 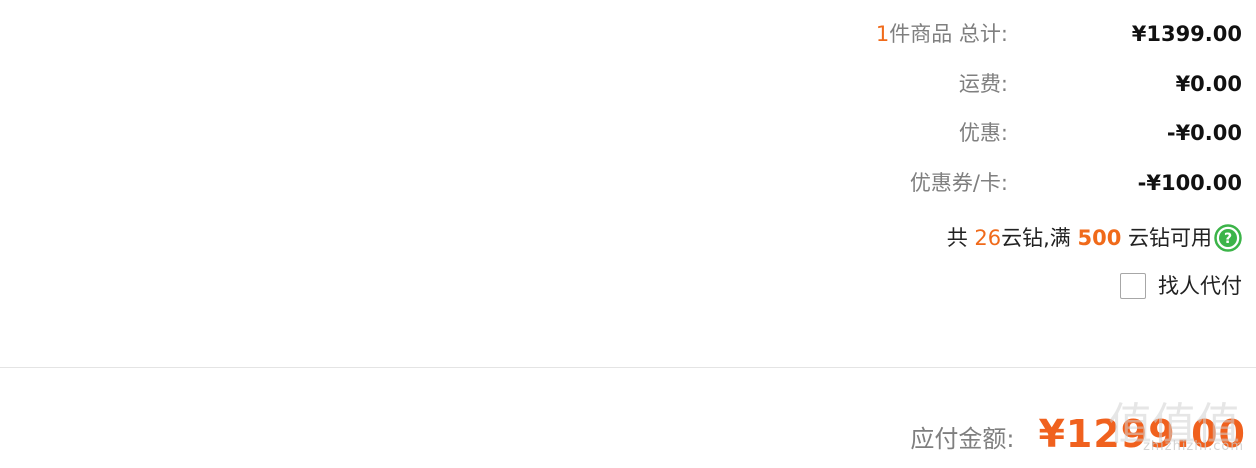 I want to click on item-count: 1, so click(x=882, y=34).